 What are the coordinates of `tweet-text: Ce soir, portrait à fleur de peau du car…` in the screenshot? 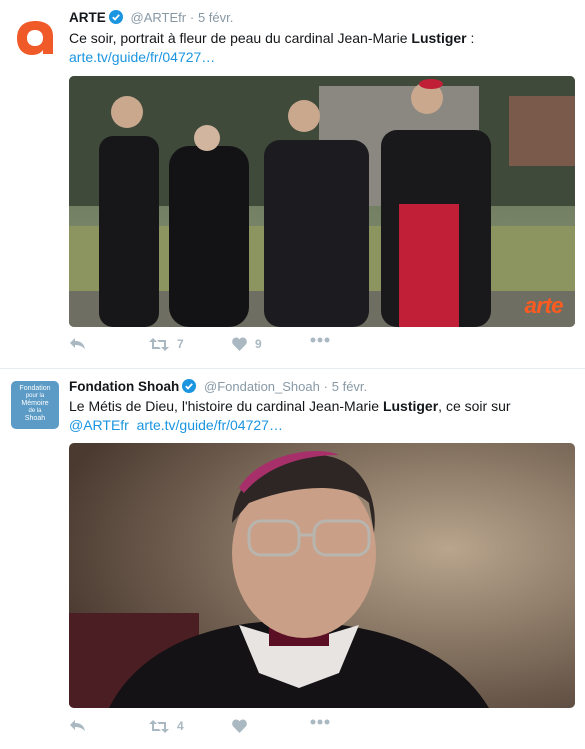 It's located at (321, 48).